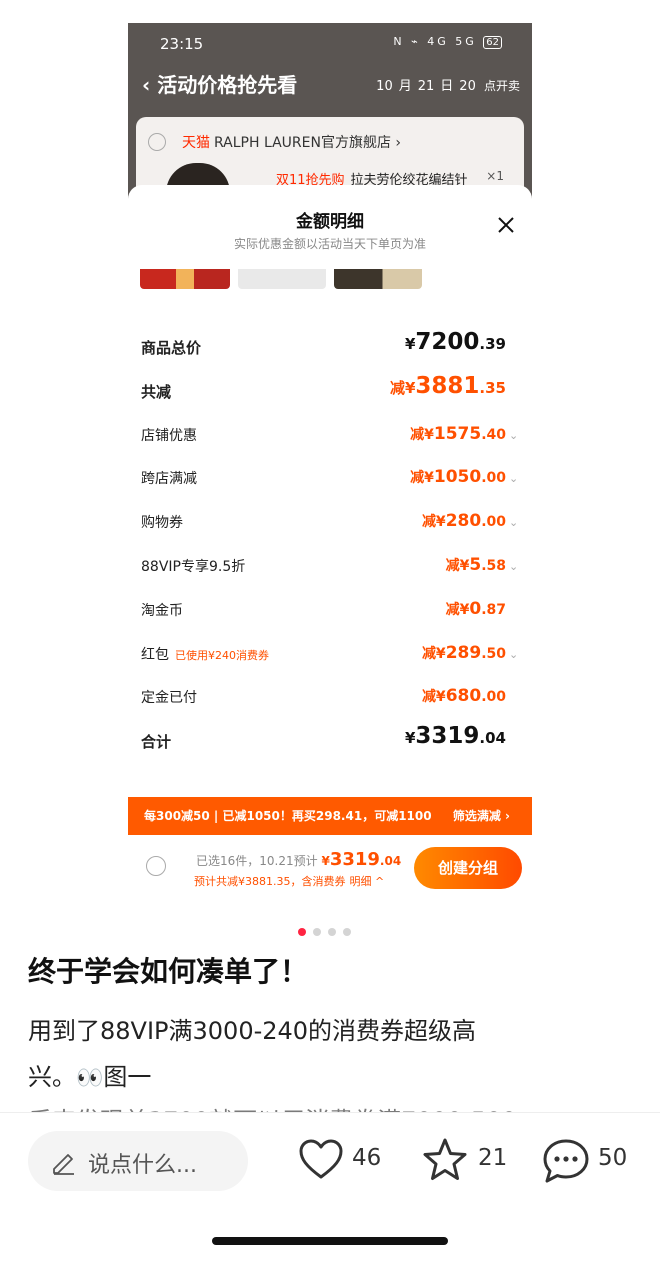 The width and height of the screenshot is (660, 1261). What do you see at coordinates (156, 391) in the screenshot?
I see `amount-row-label: 共减` at bounding box center [156, 391].